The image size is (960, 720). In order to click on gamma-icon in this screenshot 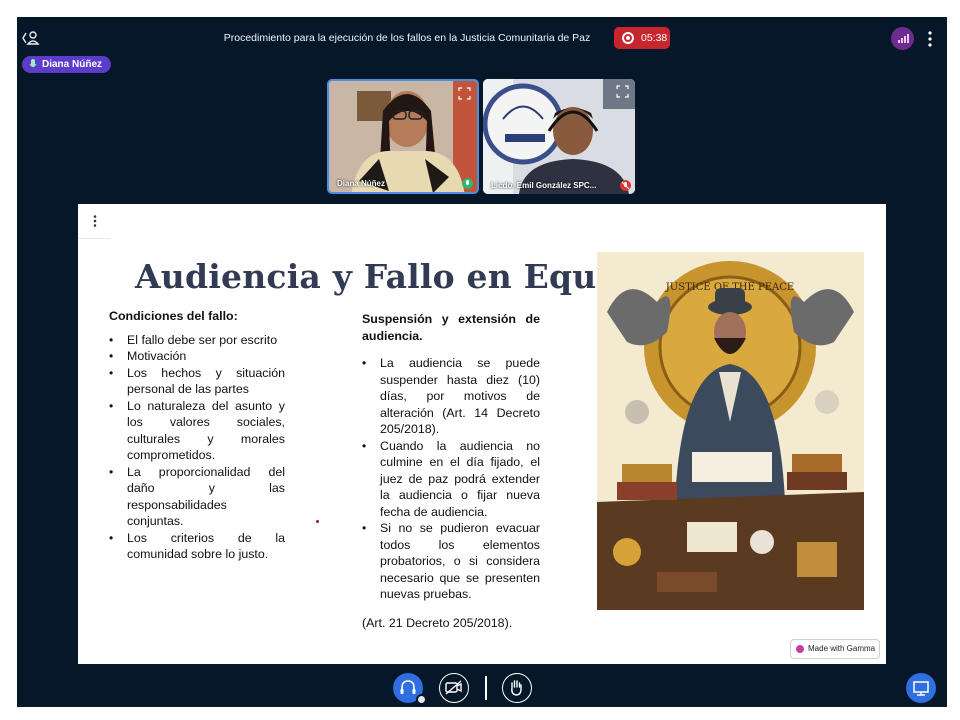, I will do `click(800, 649)`.